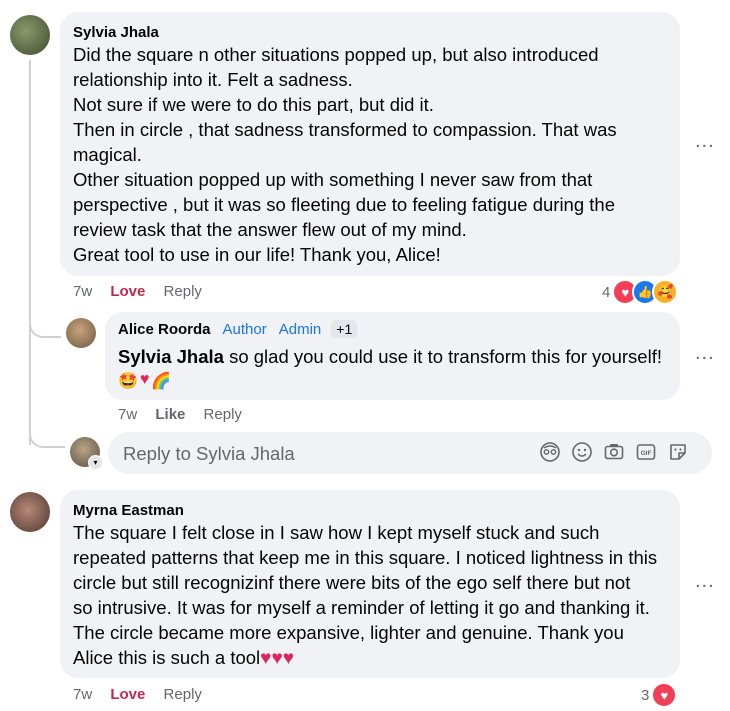 This screenshot has height=711, width=730. Describe the element at coordinates (164, 329) in the screenshot. I see `reply-author: Alice Roorda` at that location.